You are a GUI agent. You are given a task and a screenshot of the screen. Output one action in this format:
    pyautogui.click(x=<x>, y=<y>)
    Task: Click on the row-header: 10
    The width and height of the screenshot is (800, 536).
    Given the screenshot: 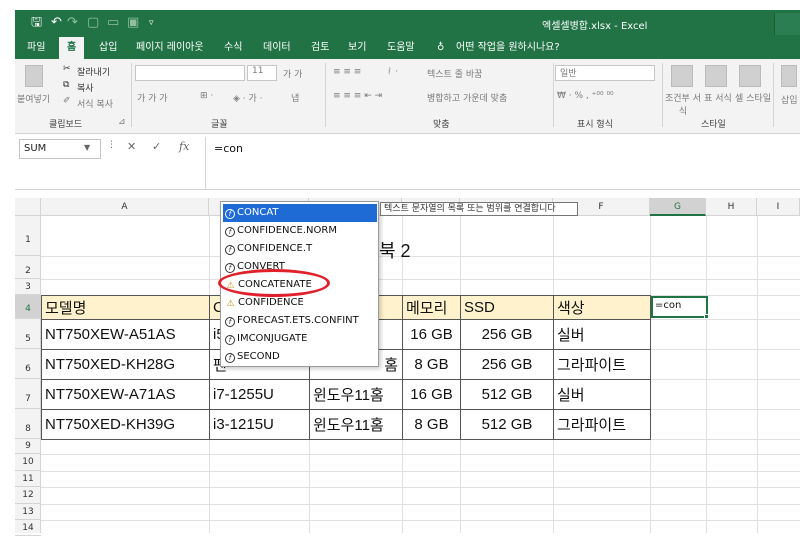 What is the action you would take?
    pyautogui.click(x=28, y=462)
    